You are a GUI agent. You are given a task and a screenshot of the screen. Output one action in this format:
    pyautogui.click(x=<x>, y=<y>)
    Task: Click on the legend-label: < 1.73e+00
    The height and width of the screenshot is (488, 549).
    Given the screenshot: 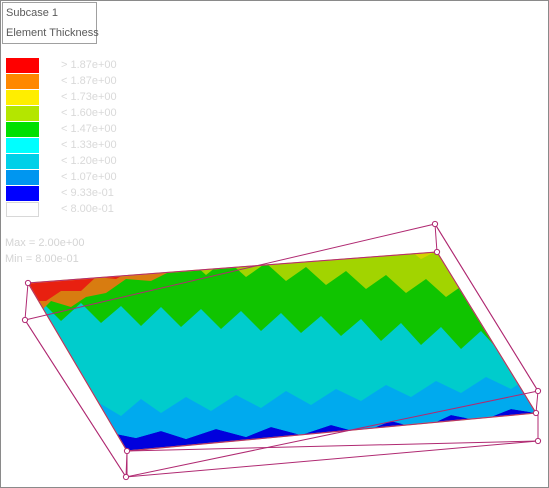 What is the action you would take?
    pyautogui.click(x=89, y=97)
    